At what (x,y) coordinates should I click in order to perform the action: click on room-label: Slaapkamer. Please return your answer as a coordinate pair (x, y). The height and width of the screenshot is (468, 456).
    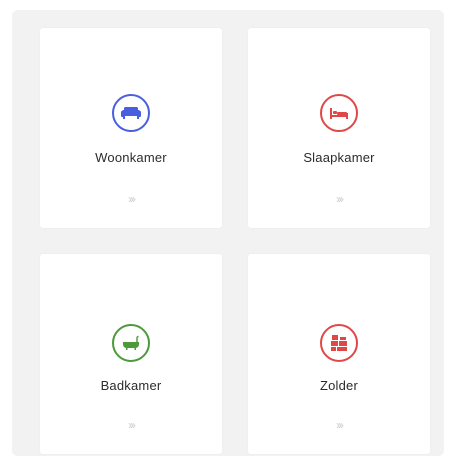
    Looking at the image, I should click on (339, 157).